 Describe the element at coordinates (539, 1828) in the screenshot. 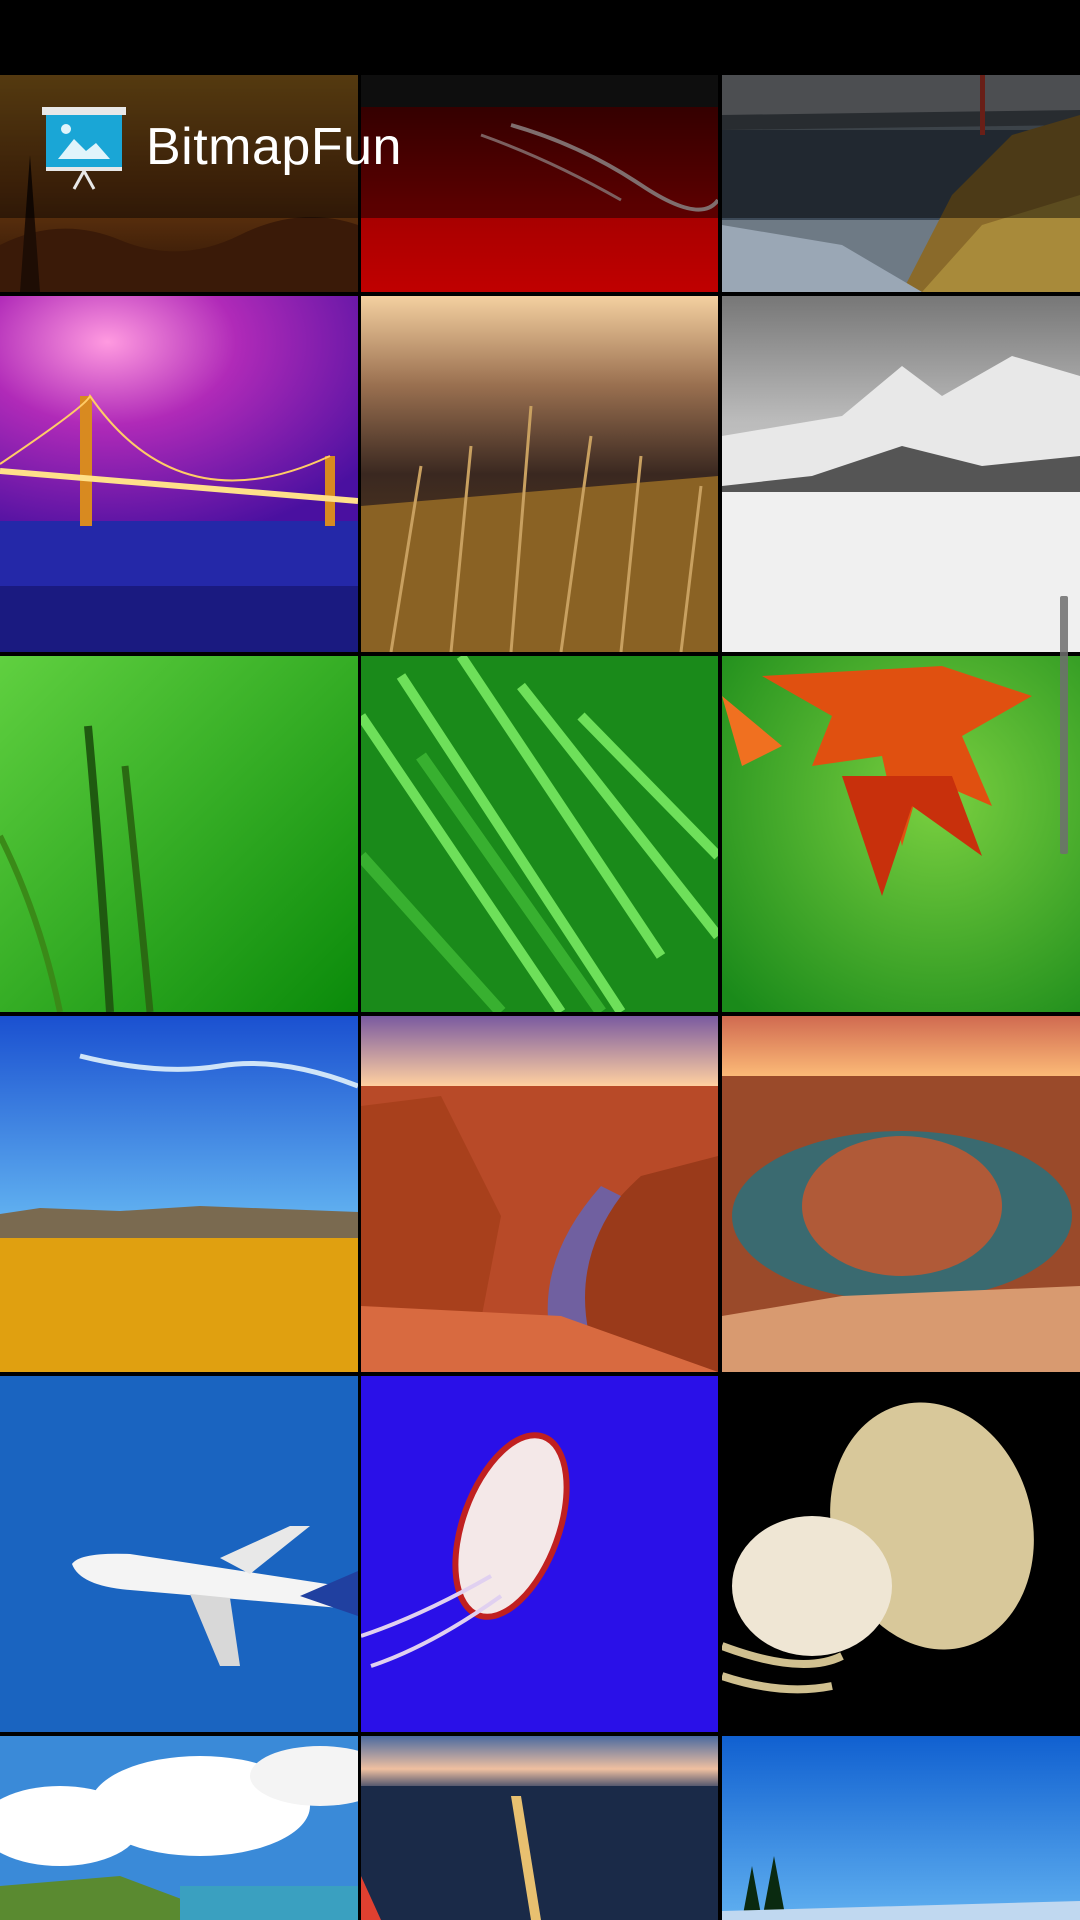

I see `image-tile-city-dusk` at that location.